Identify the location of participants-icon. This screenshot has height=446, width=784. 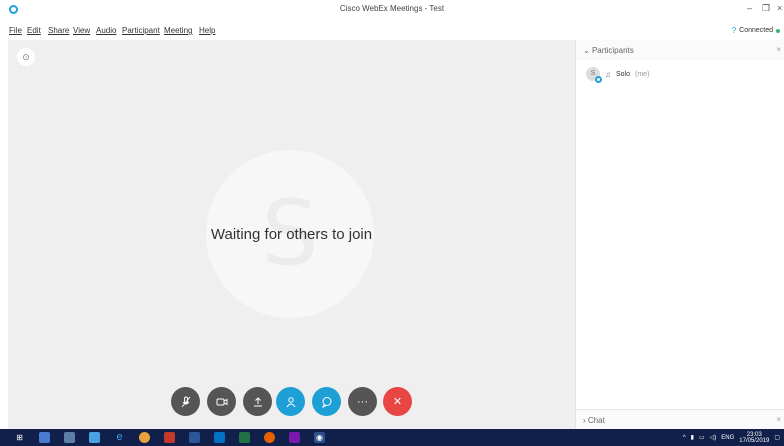
(290, 401).